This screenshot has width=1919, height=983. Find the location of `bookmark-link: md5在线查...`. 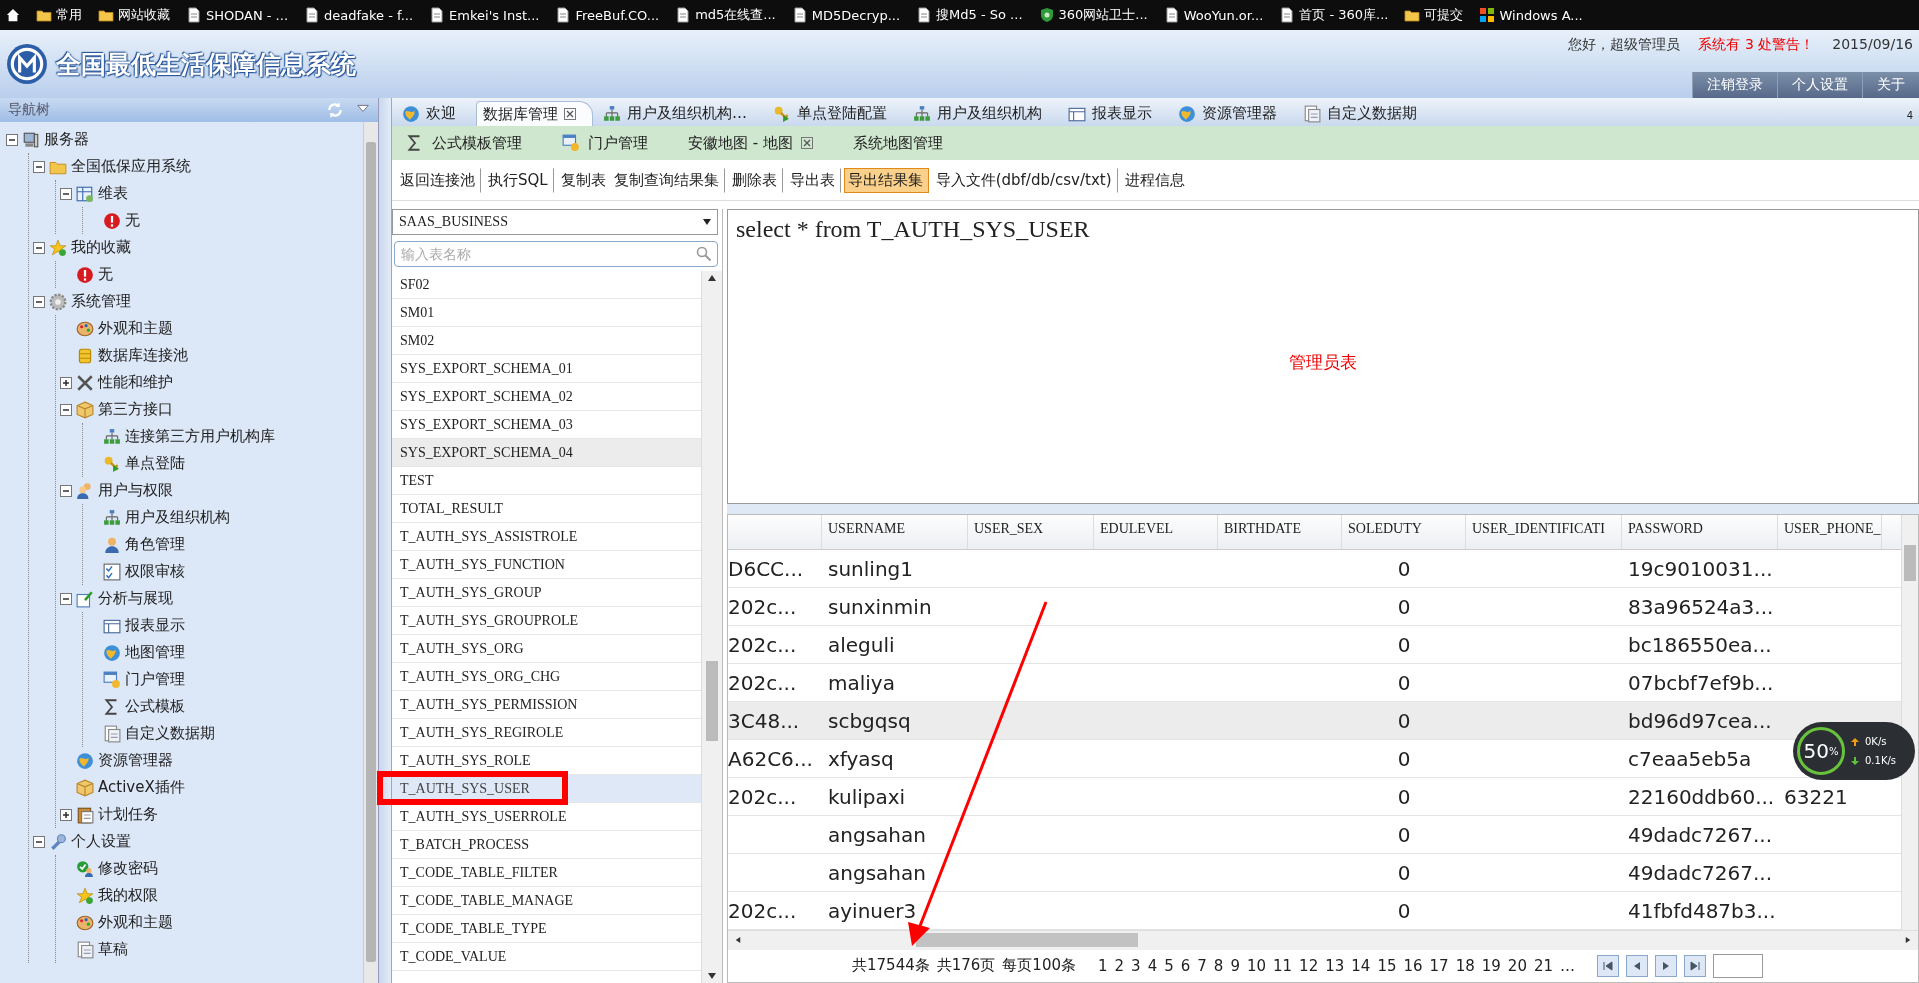

bookmark-link: md5在线查... is located at coordinates (735, 15).